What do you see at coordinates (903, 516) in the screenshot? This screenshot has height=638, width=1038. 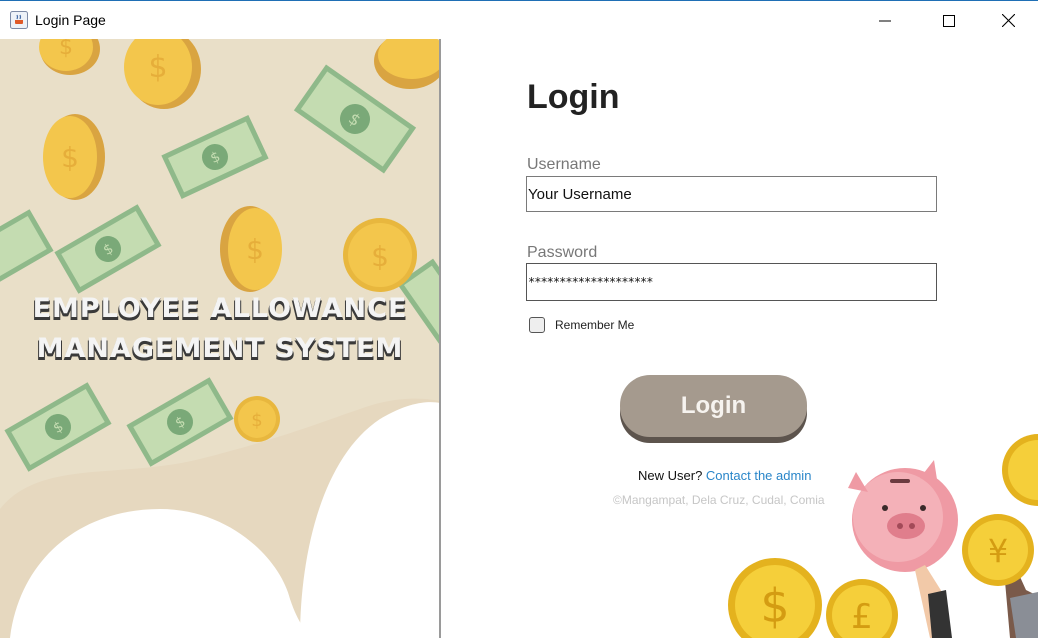 I see `piggy-bank-icon` at bounding box center [903, 516].